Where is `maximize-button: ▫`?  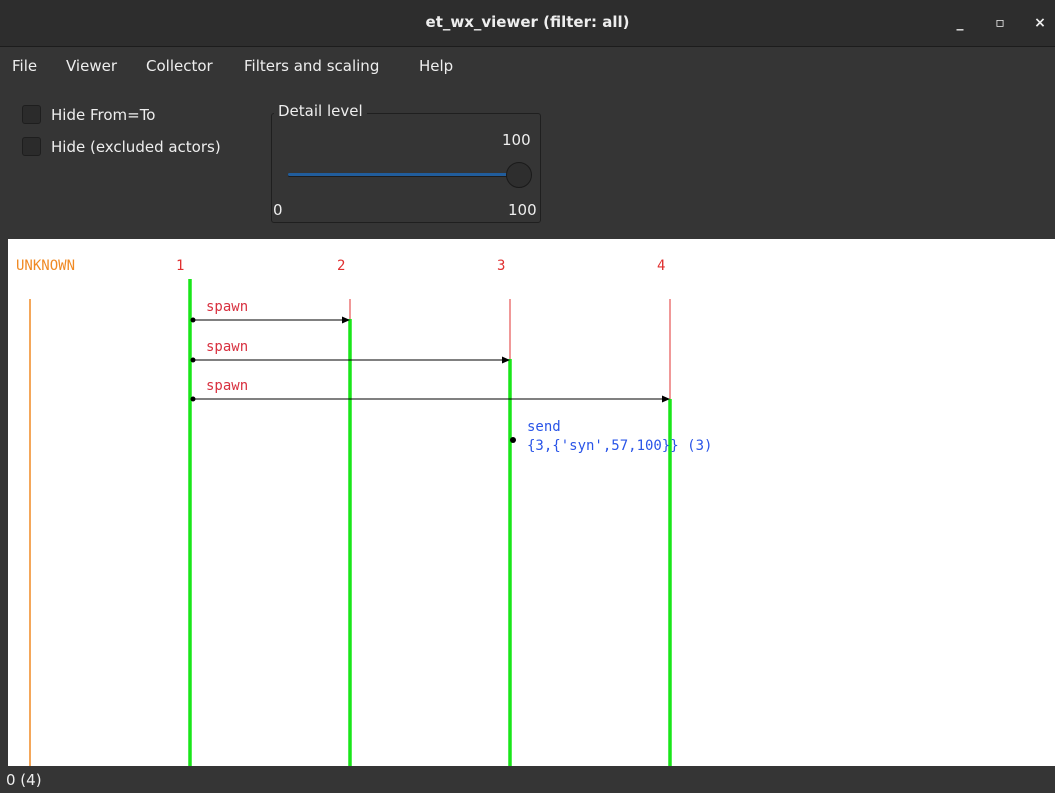 maximize-button: ▫ is located at coordinates (1000, 23).